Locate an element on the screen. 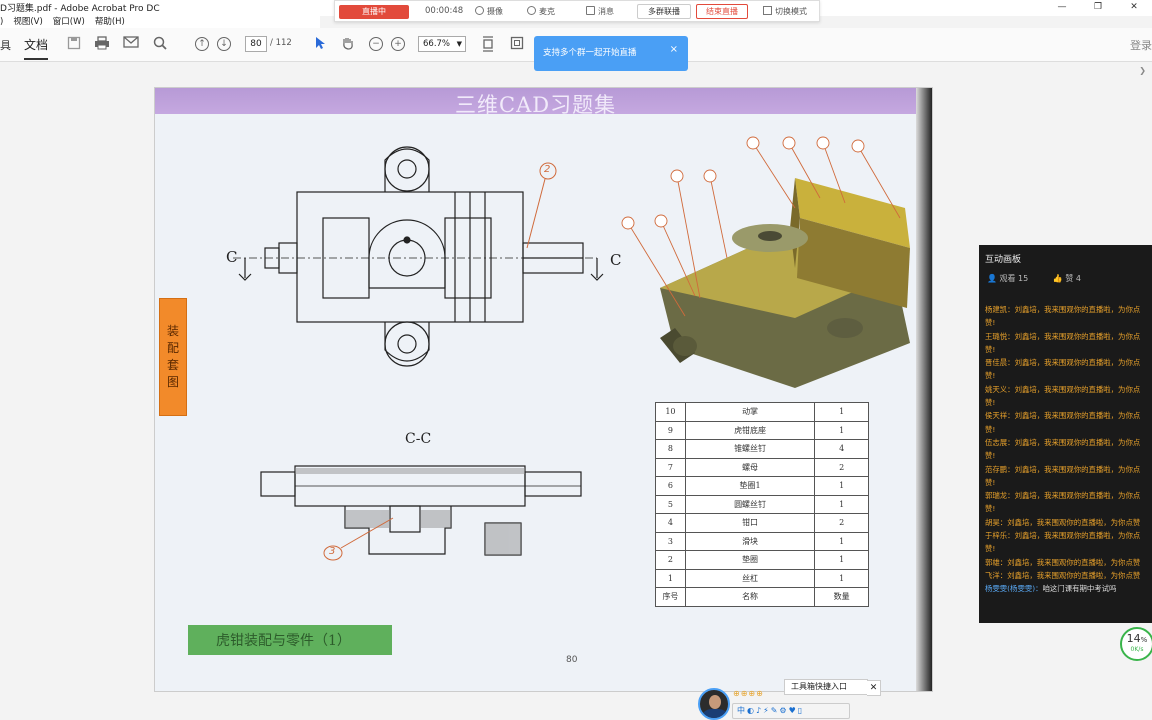  login-link: 登录 is located at coordinates (1141, 45).